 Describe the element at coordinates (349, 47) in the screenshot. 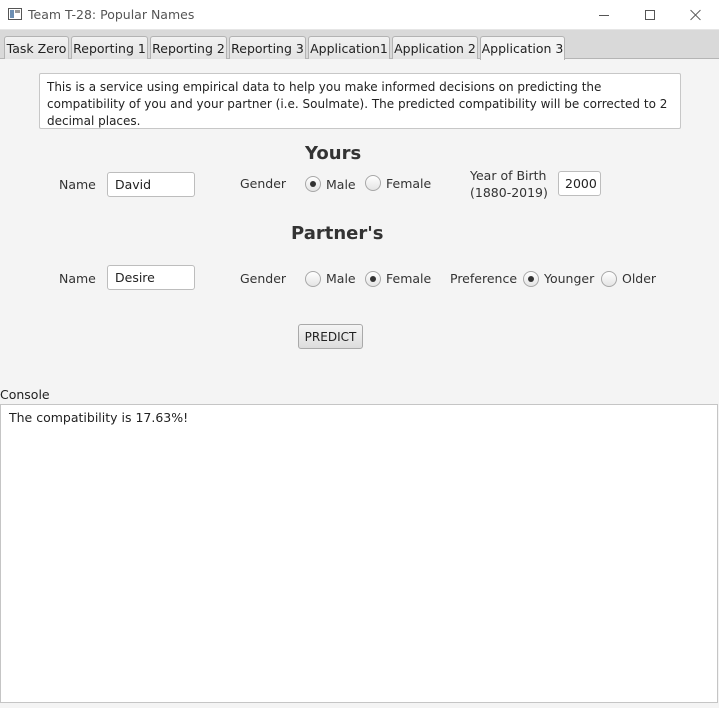

I see `tab-application1: Application1` at that location.